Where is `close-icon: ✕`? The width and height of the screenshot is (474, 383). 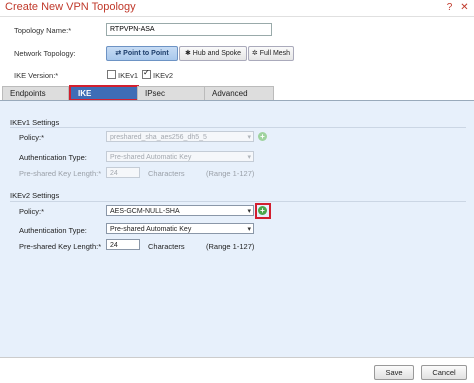 close-icon: ✕ is located at coordinates (464, 7).